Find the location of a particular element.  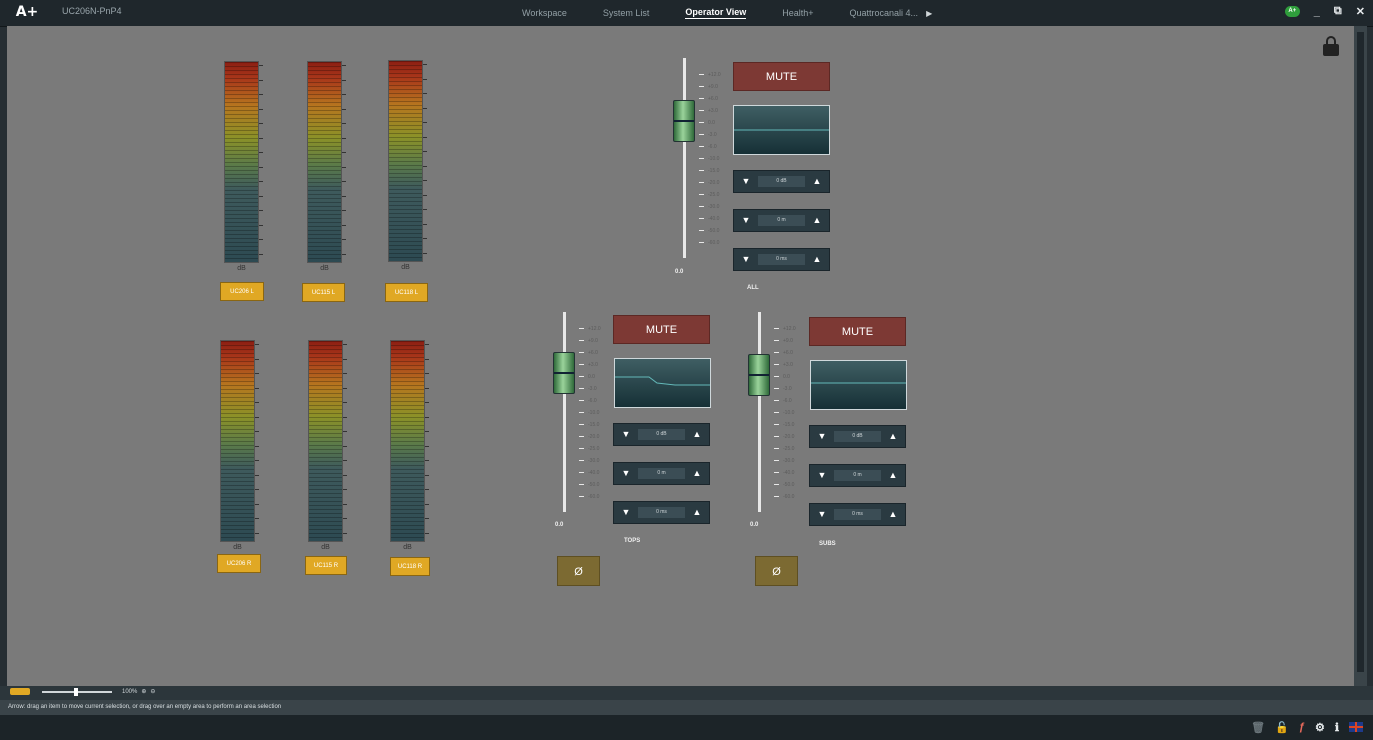

minimize-button: _ is located at coordinates (1317, 12).